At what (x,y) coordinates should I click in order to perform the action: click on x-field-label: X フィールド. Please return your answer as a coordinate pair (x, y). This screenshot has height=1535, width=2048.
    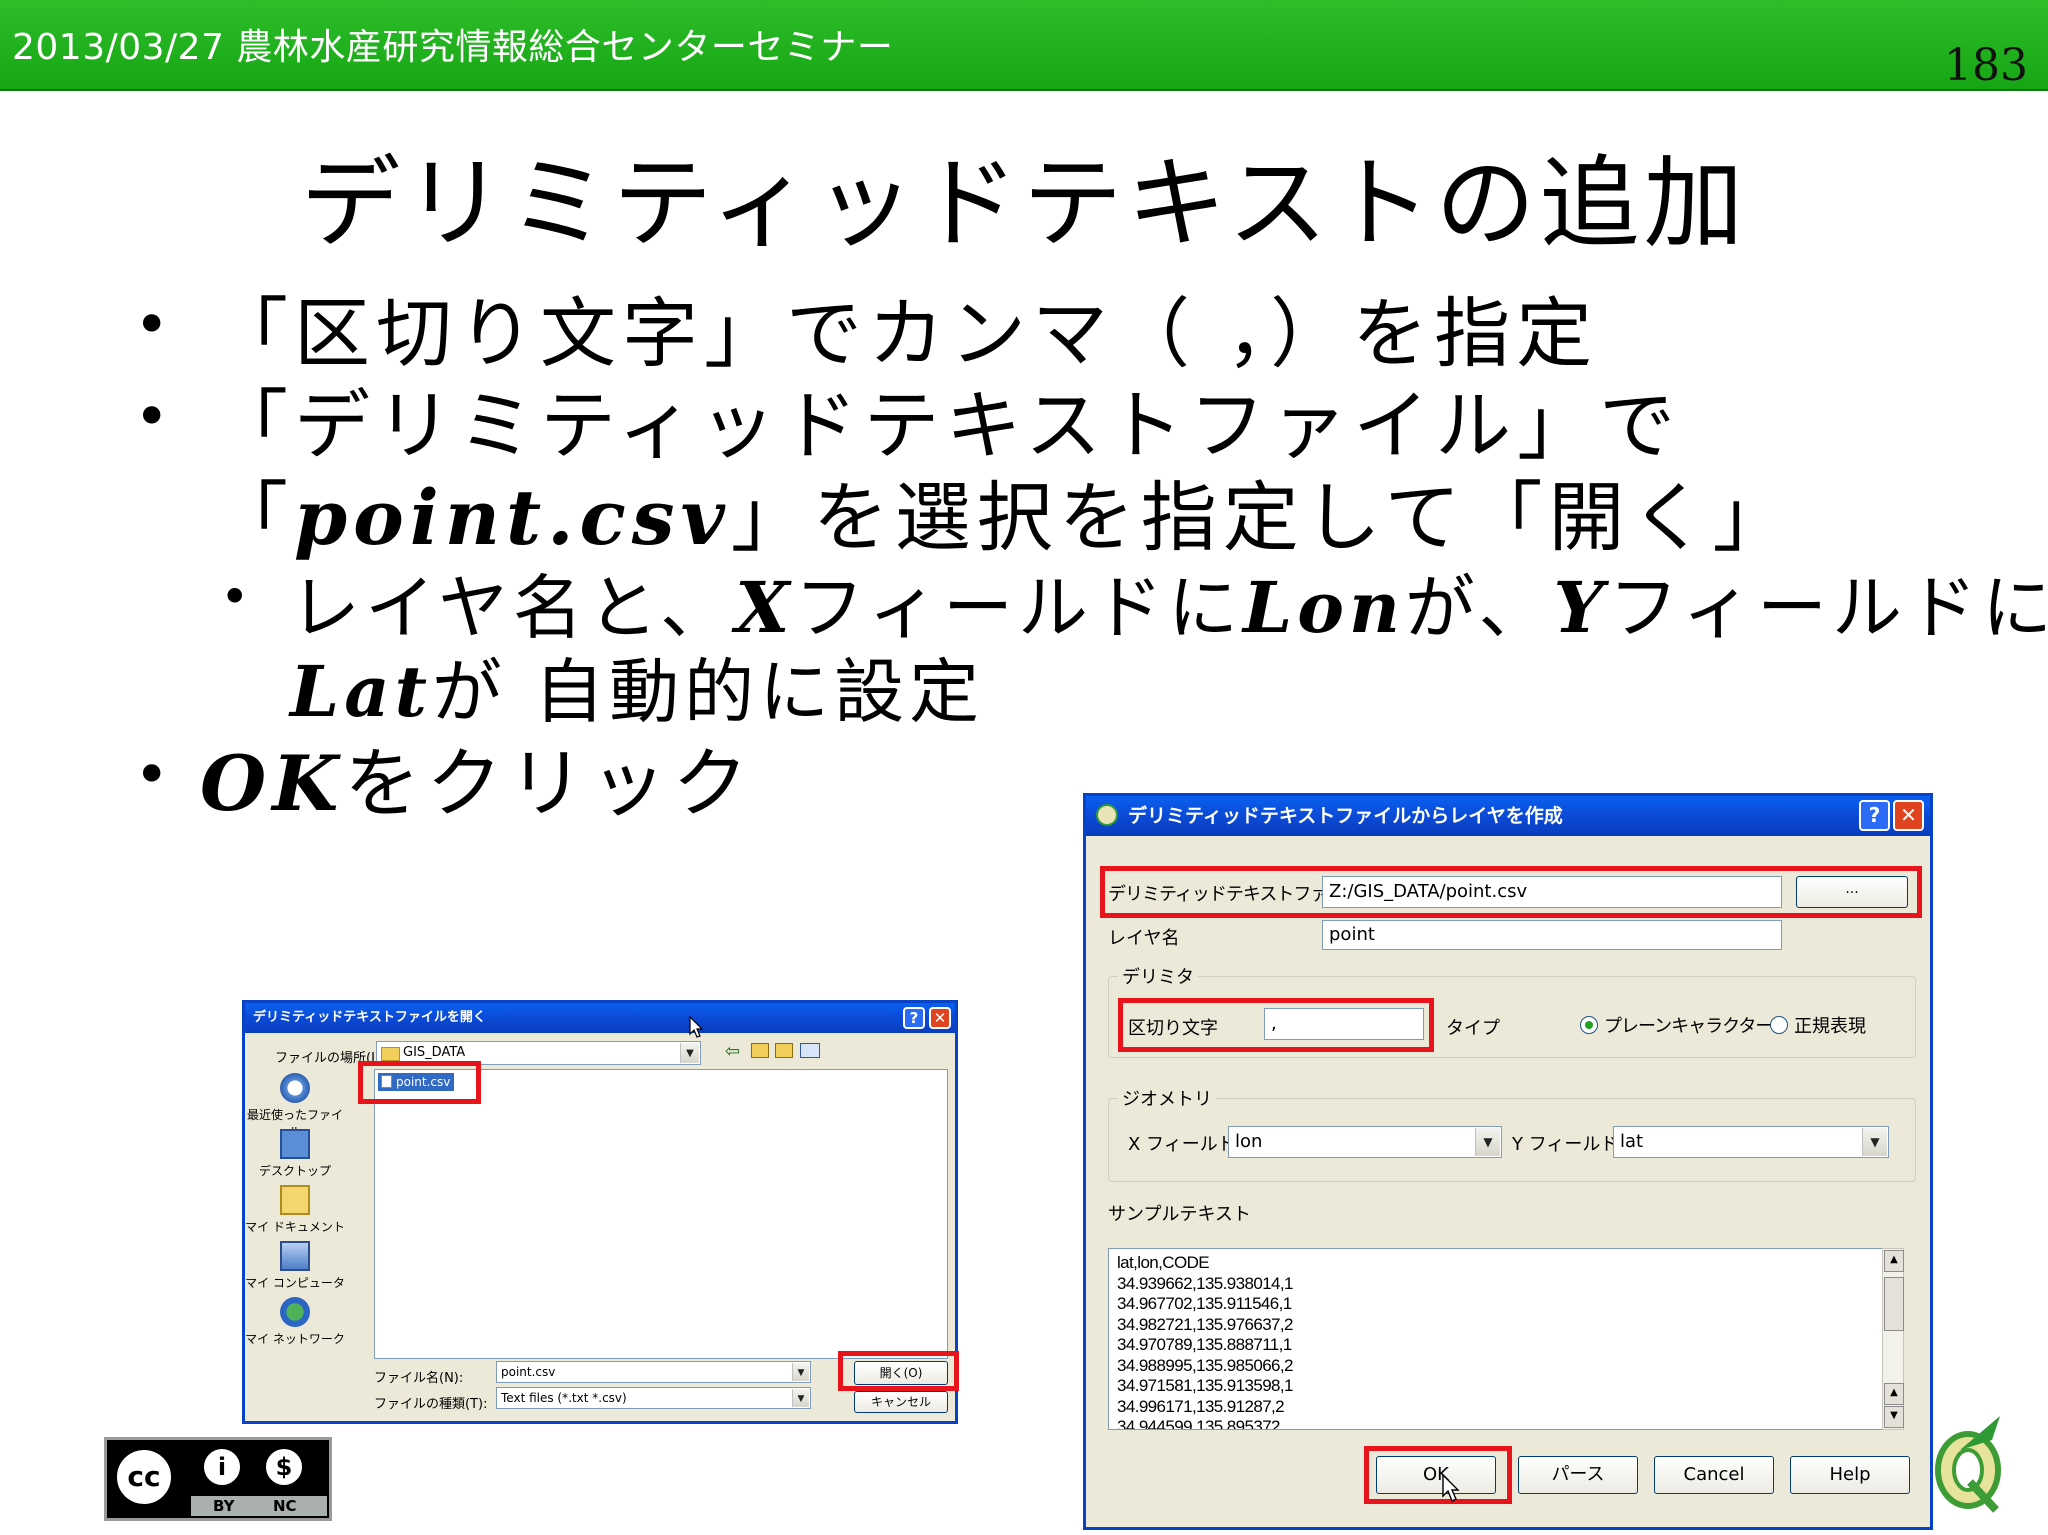
    Looking at the image, I should click on (1182, 1144).